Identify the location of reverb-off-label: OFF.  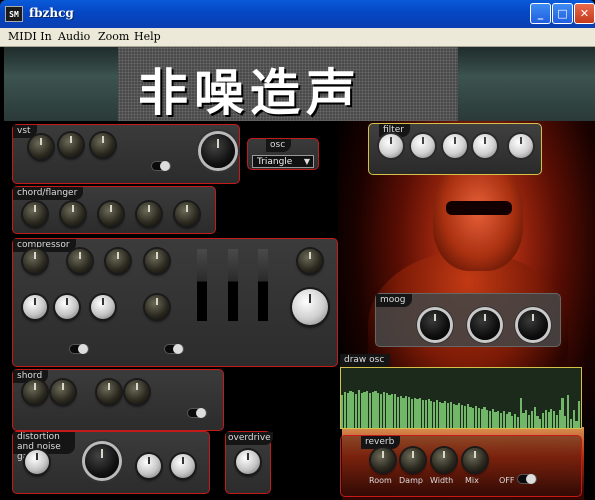
(507, 480).